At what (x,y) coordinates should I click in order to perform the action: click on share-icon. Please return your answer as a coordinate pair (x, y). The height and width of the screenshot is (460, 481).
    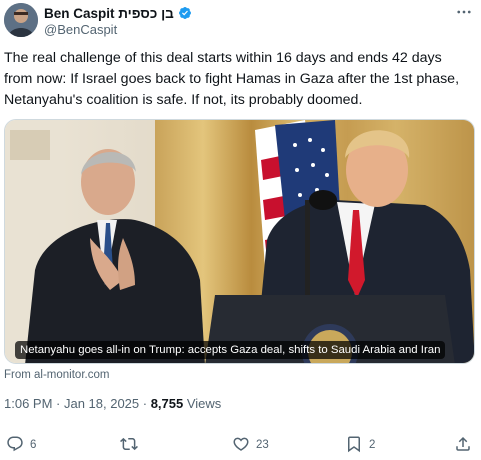
    Looking at the image, I should click on (463, 445).